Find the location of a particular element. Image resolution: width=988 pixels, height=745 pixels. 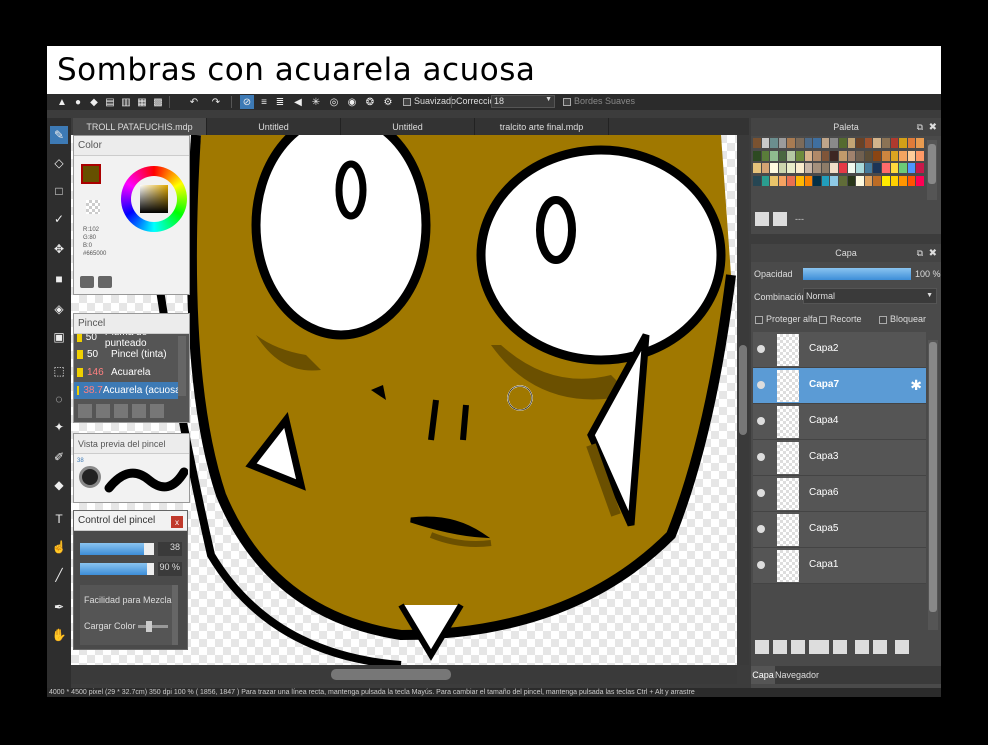

snap-vanish-icon: ◀ is located at coordinates (298, 102).